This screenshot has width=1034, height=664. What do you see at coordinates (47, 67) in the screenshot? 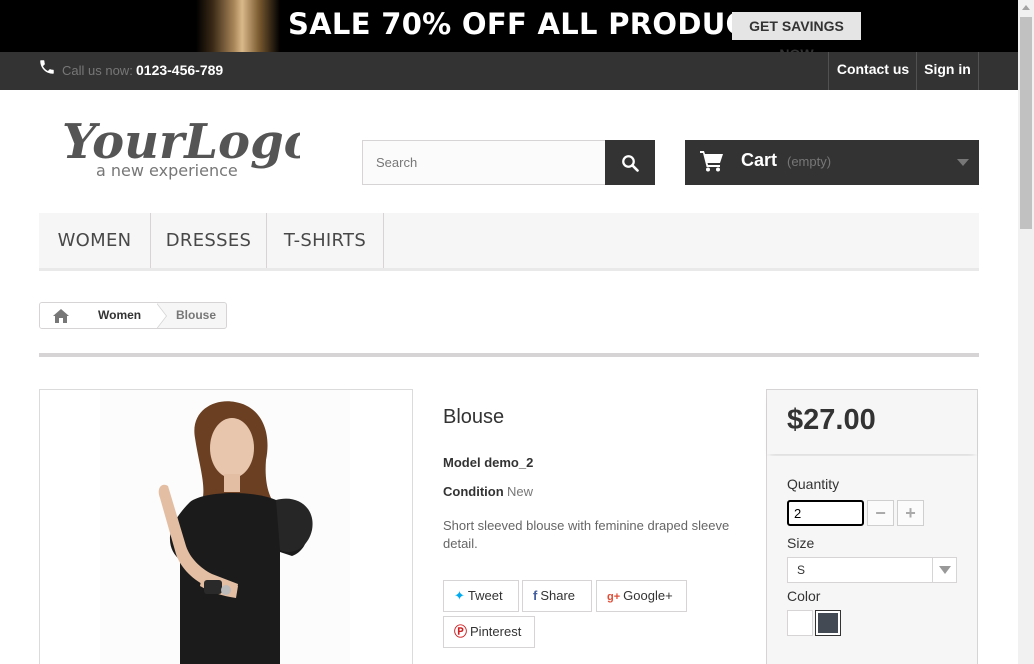
I see `phone-icon` at bounding box center [47, 67].